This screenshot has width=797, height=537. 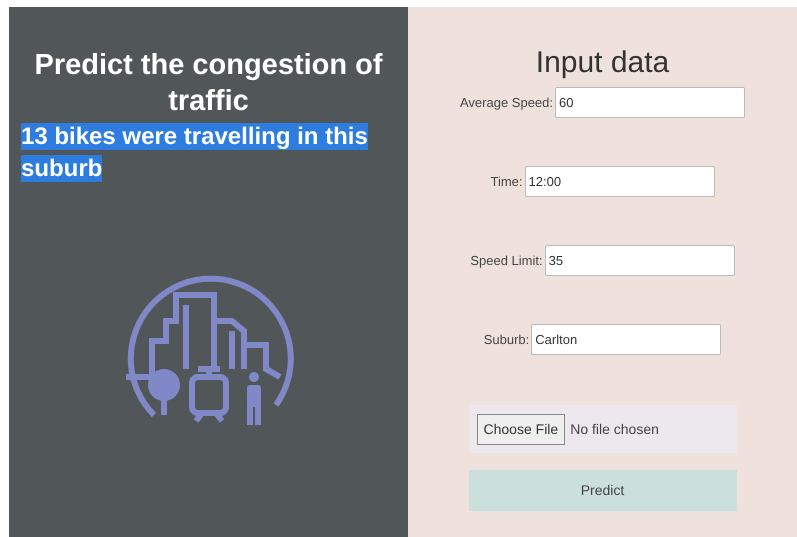 I want to click on file-status: No file chosen, so click(x=614, y=429).